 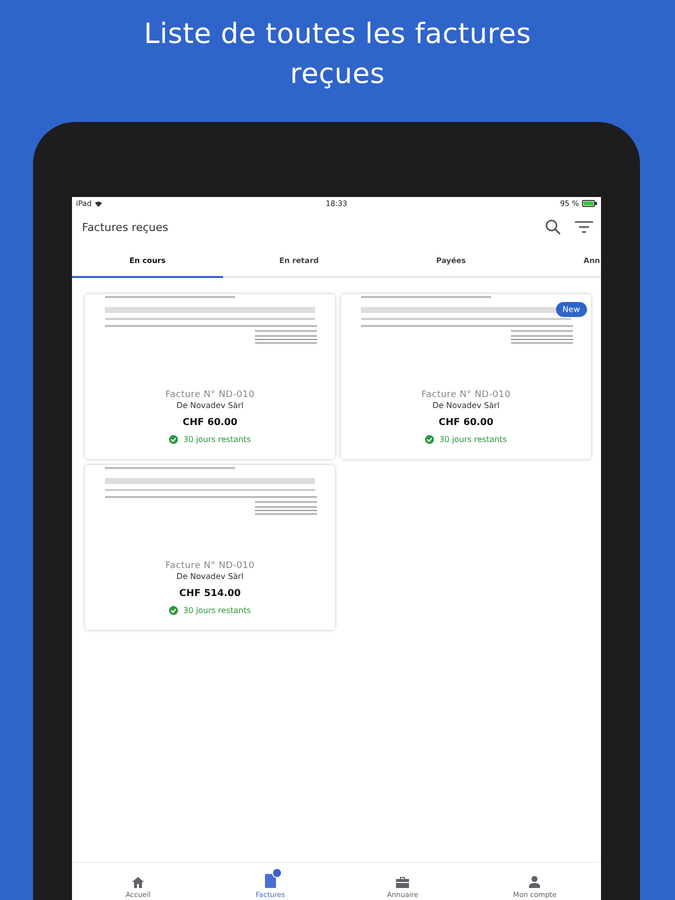 I want to click on invoice-card: Facture N° ND-010 De Novadev Sàrl CHF 514.00 30 jours restants, so click(x=210, y=547).